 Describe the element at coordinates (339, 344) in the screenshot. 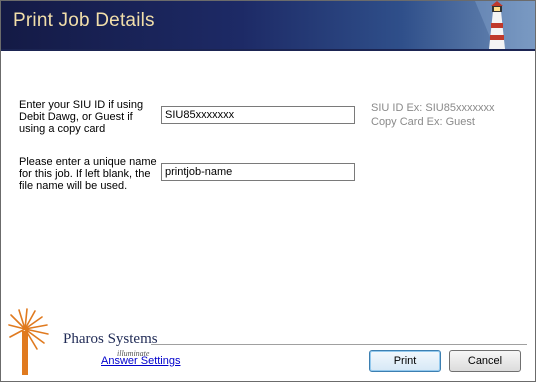

I see `footer-separator` at that location.